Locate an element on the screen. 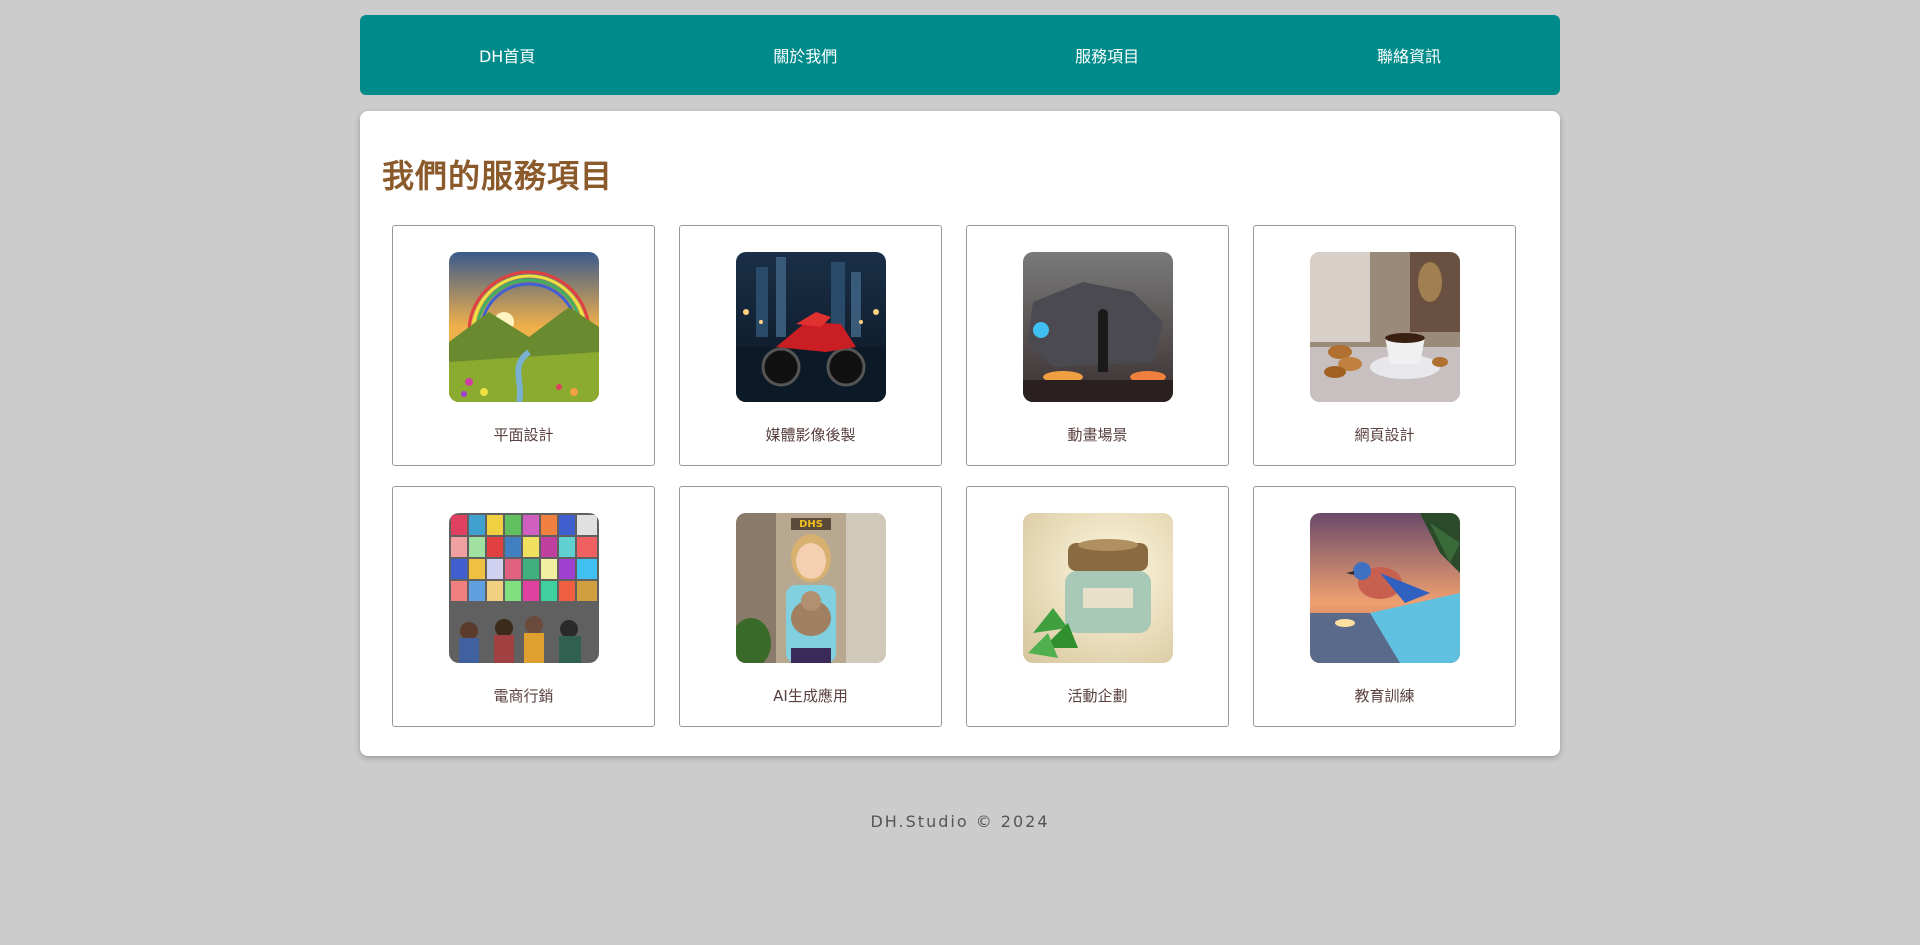 This screenshot has height=945, width=1920. rainbow-valley-image is located at coordinates (523, 327).